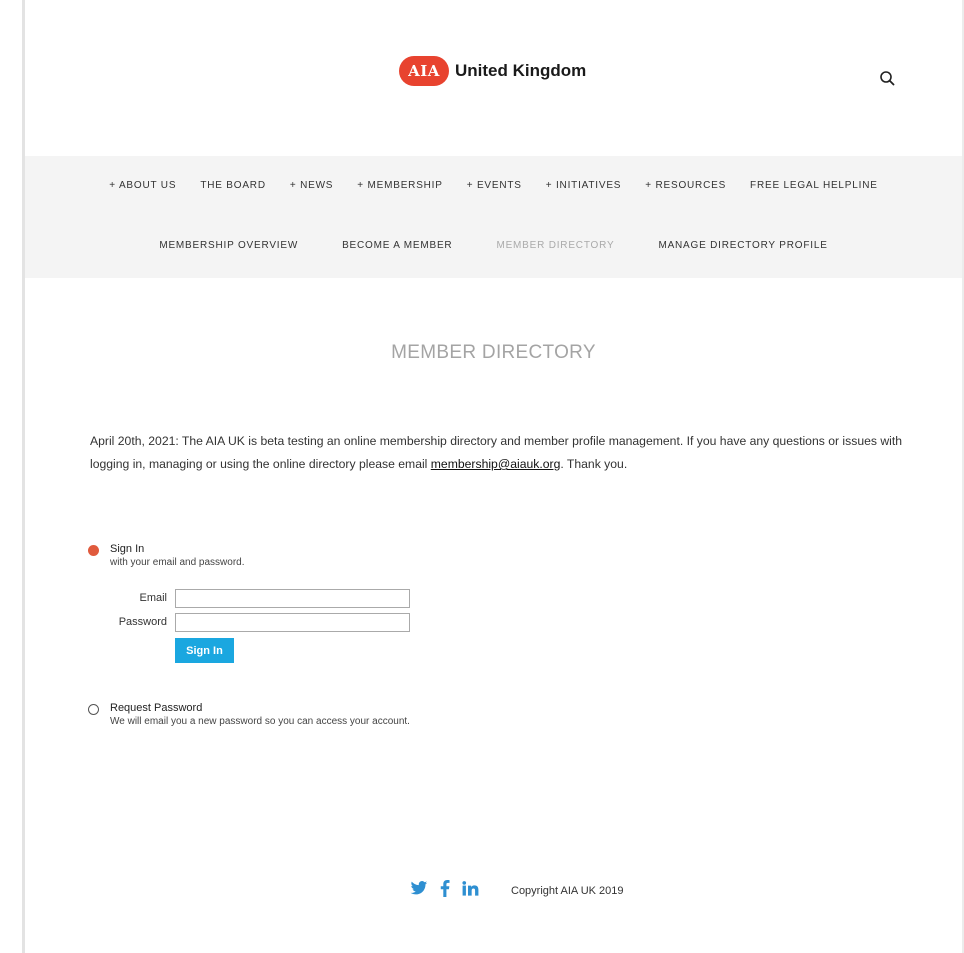 The image size is (964, 953). Describe the element at coordinates (292, 622) in the screenshot. I see `password-field` at that location.